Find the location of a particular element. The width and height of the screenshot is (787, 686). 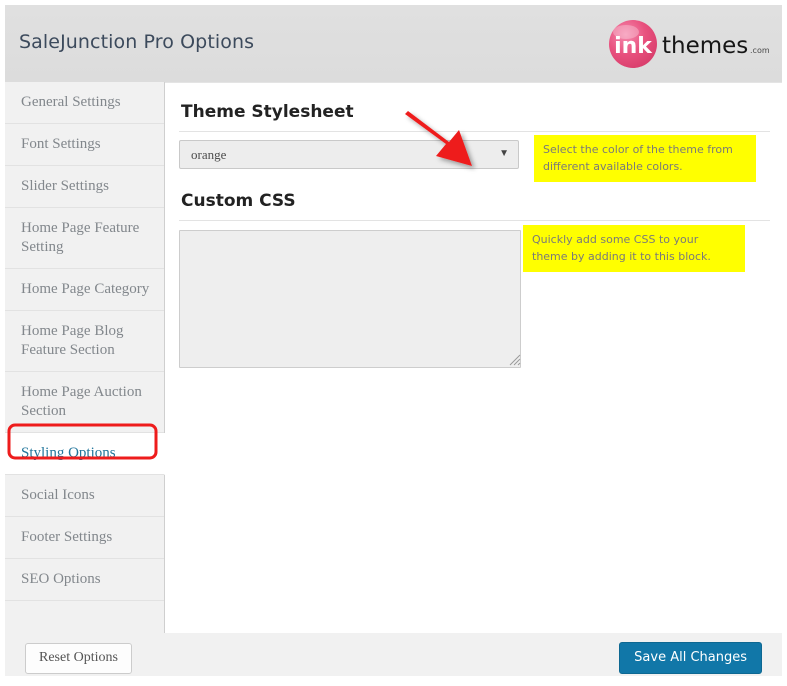

sidebar-item-styling-options: Styling Options is located at coordinates (85, 454).